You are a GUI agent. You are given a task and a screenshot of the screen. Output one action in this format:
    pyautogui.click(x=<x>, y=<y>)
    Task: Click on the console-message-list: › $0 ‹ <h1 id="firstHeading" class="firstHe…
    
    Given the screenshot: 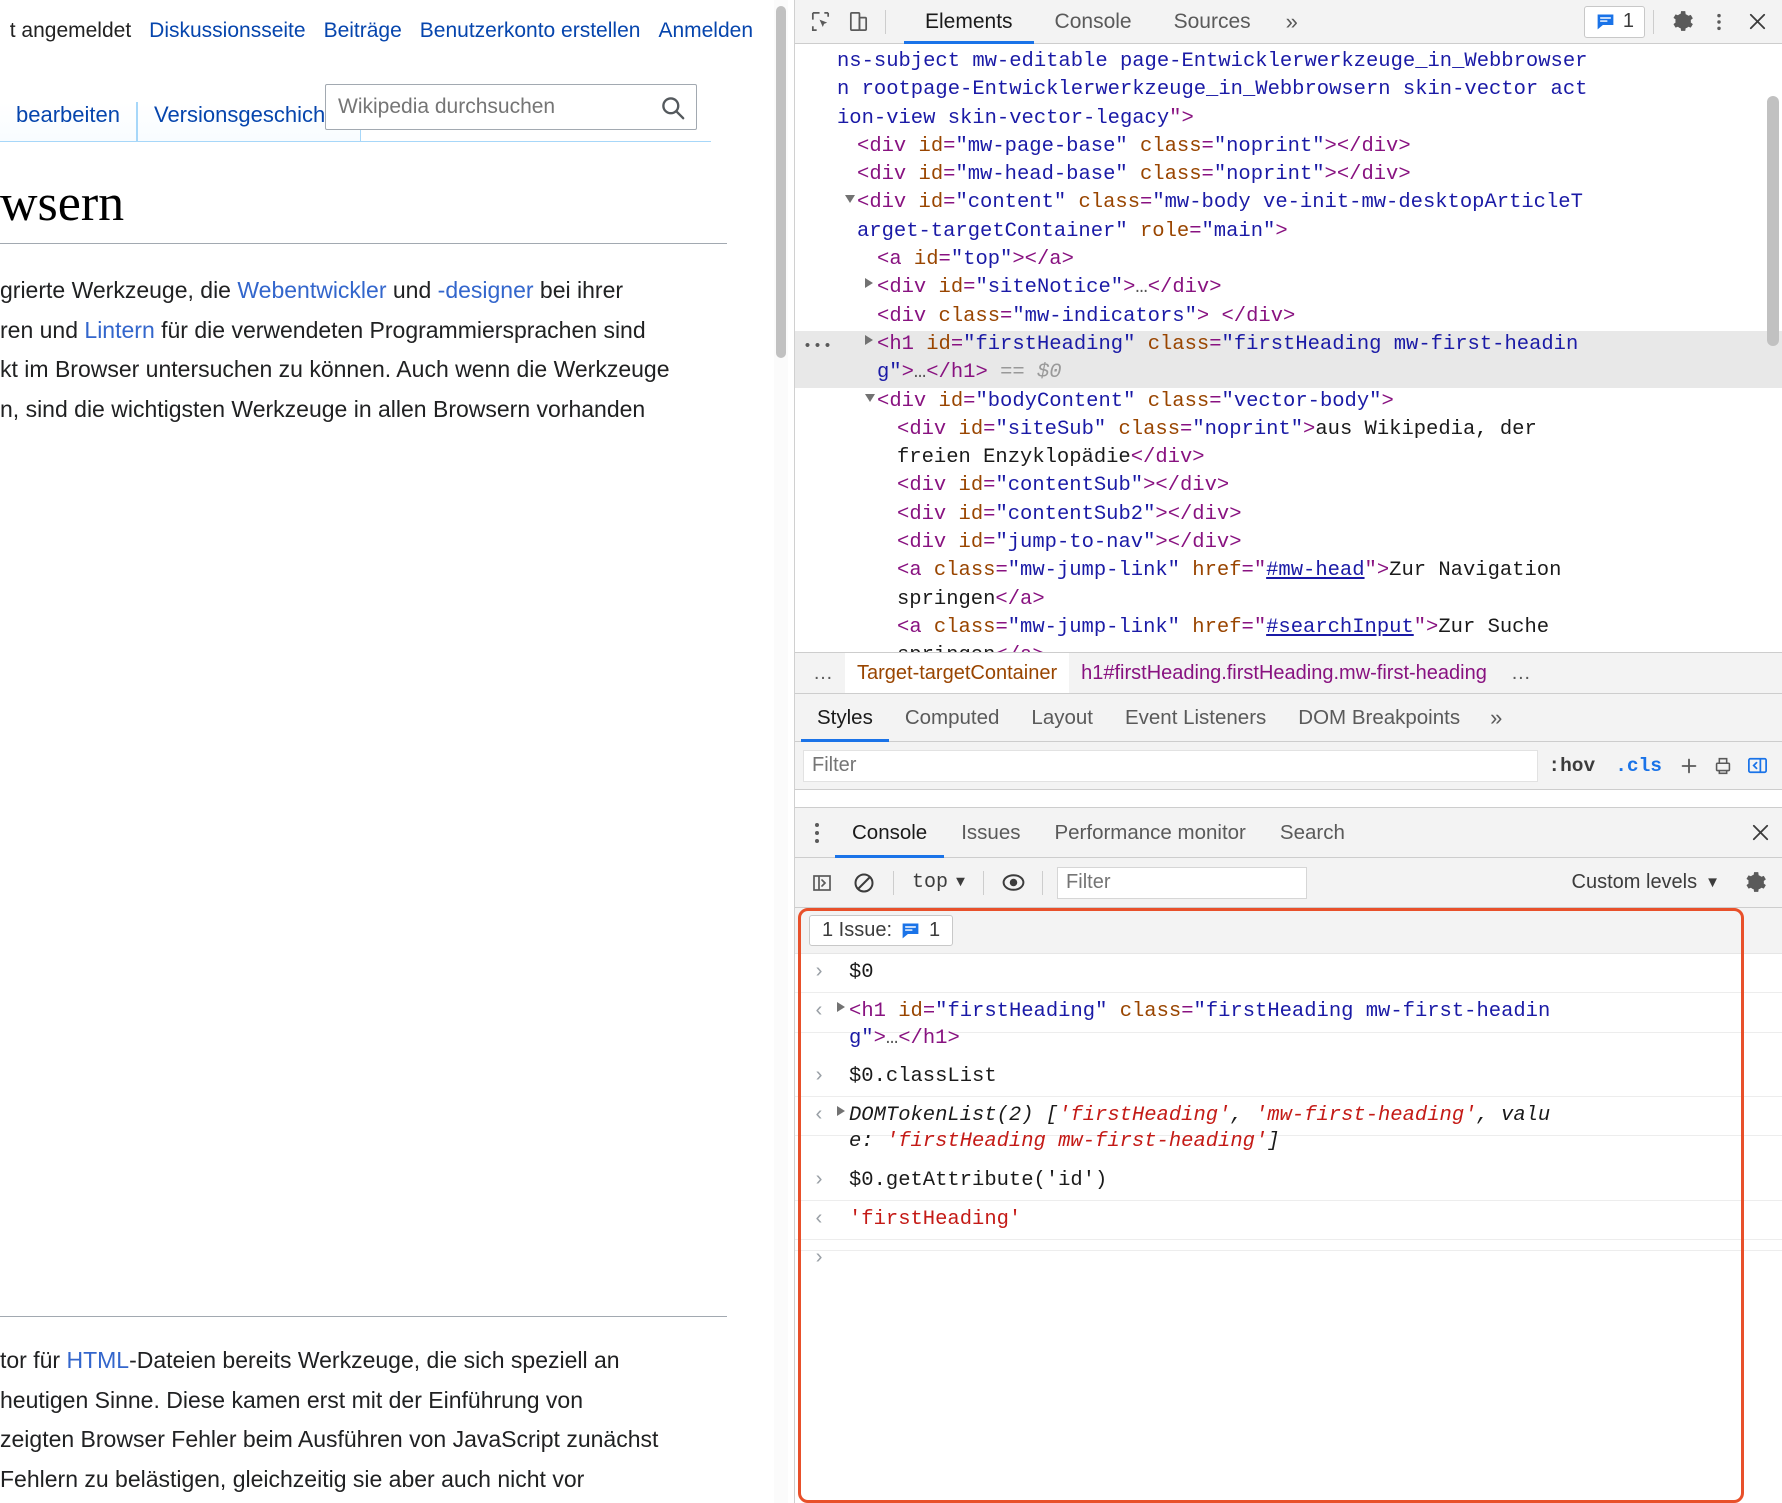 What is the action you would take?
    pyautogui.click(x=1288, y=1112)
    